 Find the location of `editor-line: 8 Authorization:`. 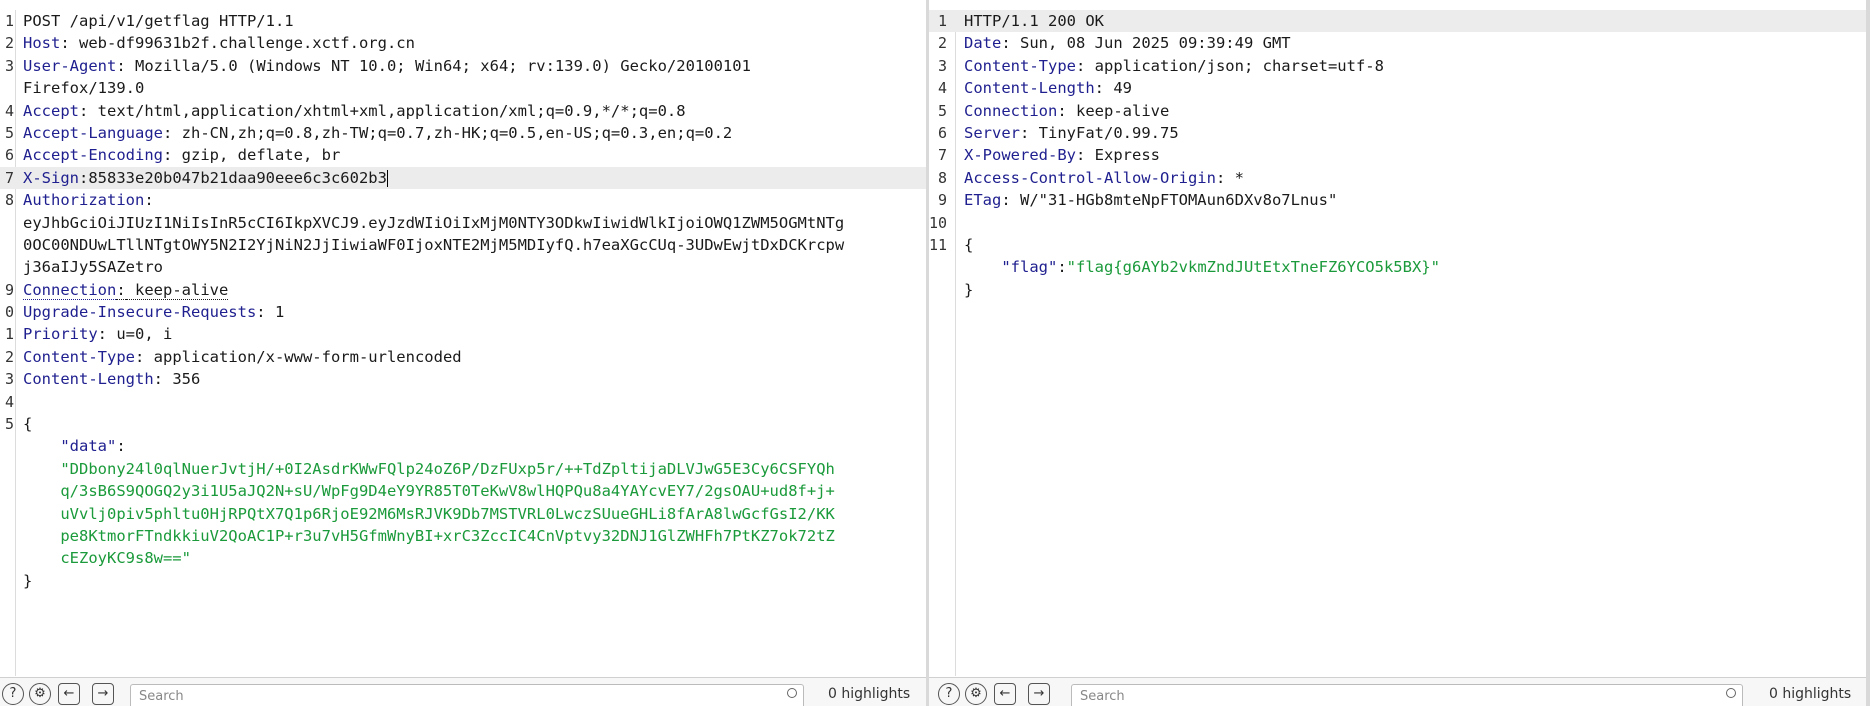

editor-line: 8 Authorization: is located at coordinates (463, 200).